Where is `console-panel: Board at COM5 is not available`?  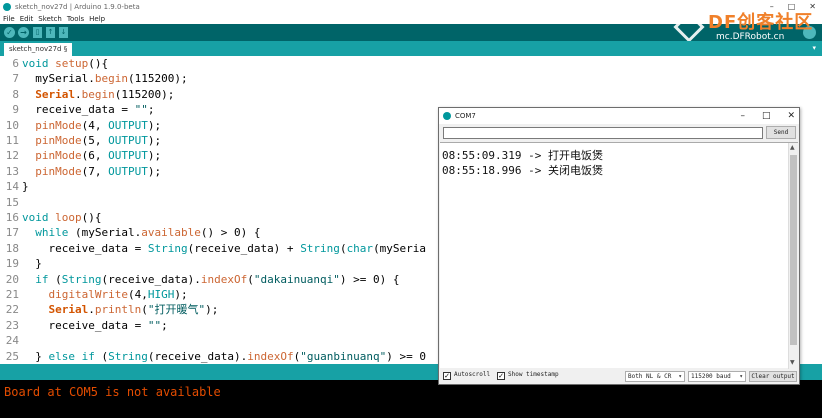 console-panel: Board at COM5 is not available is located at coordinates (411, 399).